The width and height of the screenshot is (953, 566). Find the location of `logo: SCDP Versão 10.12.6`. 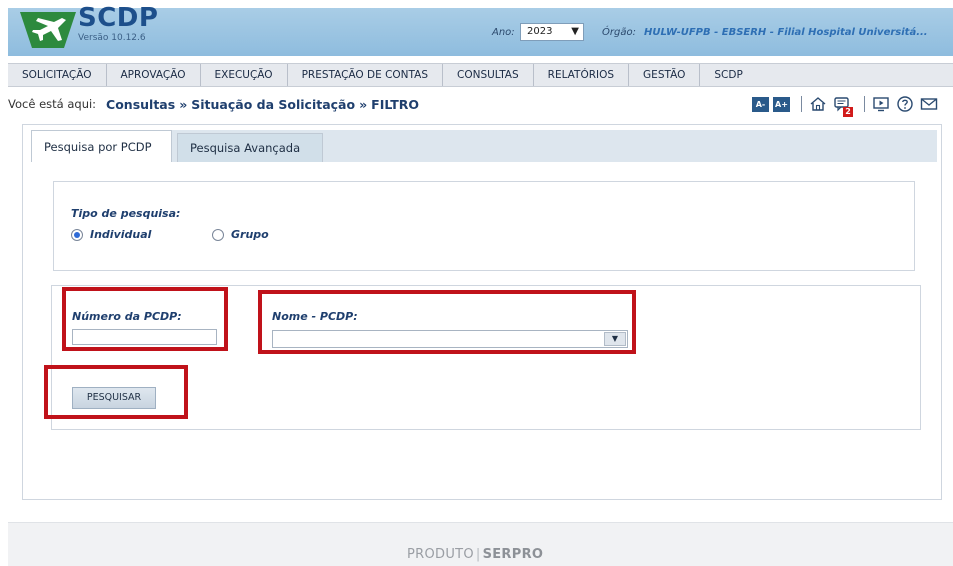

logo: SCDP Versão 10.12.6 is located at coordinates (87, 30).